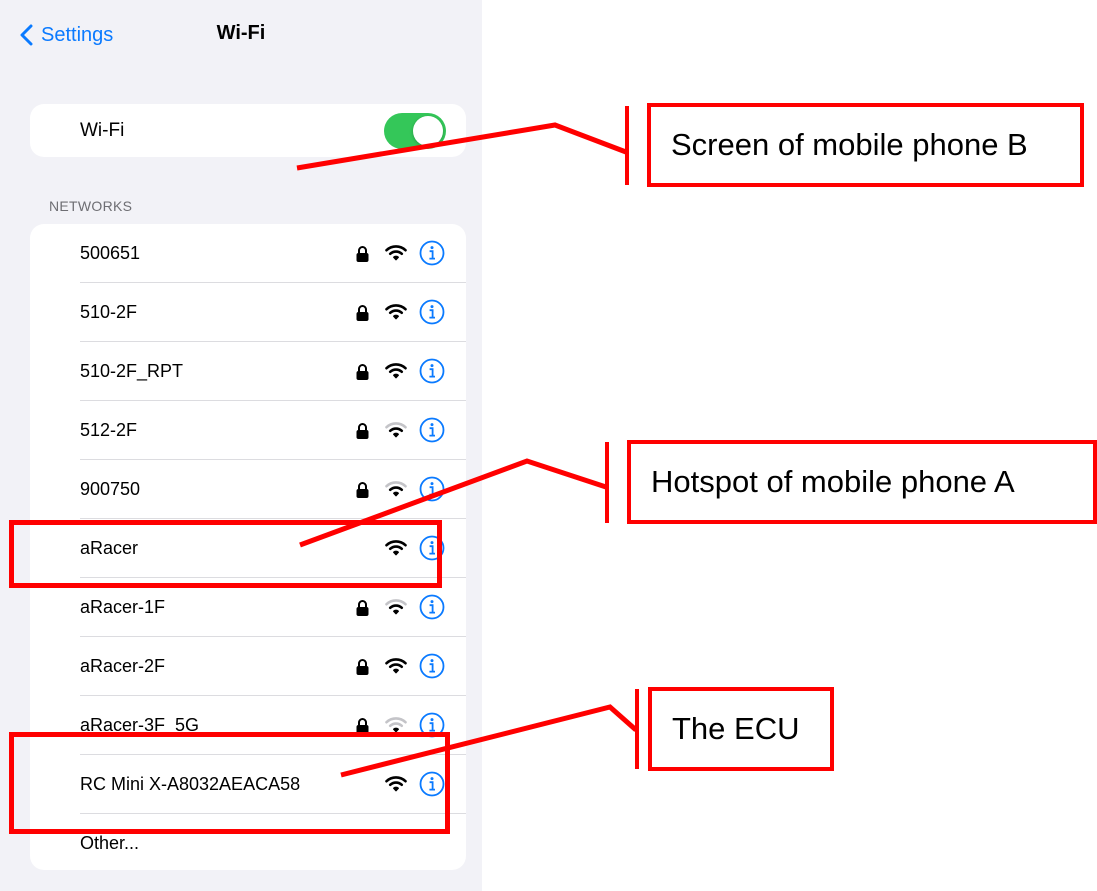  I want to click on annotation-ecu: The ECU, so click(741, 729).